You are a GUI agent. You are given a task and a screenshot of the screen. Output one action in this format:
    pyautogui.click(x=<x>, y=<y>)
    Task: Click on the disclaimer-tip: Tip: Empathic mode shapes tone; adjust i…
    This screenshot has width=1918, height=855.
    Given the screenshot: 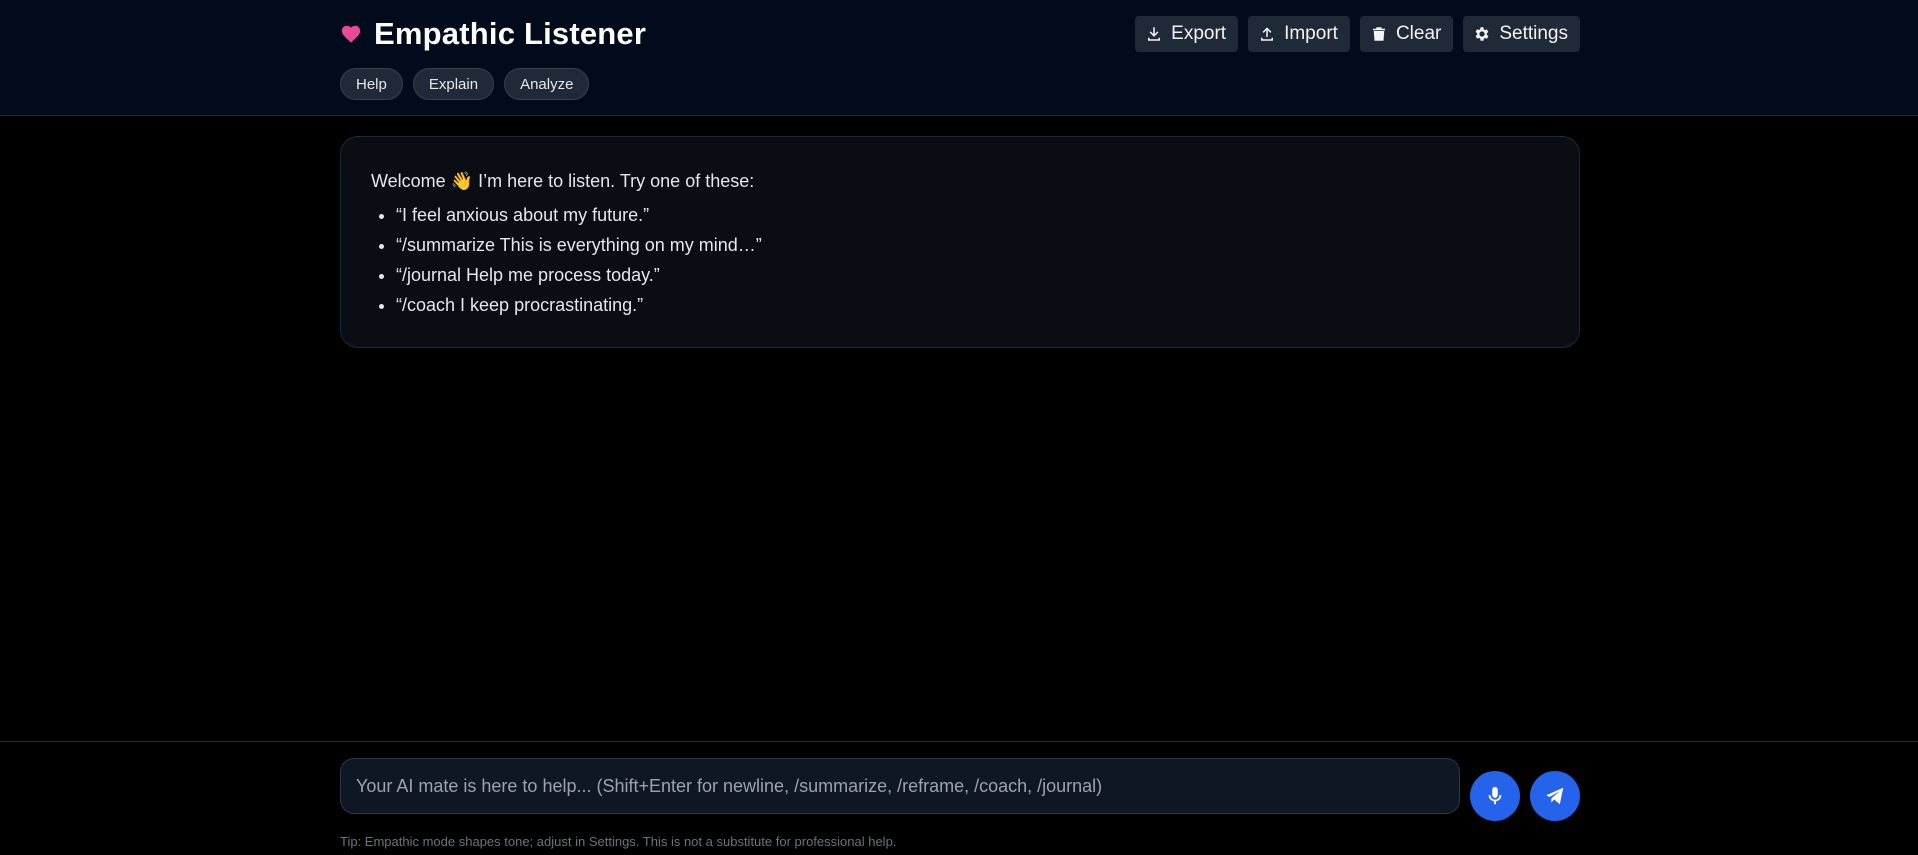 What is the action you would take?
    pyautogui.click(x=618, y=841)
    